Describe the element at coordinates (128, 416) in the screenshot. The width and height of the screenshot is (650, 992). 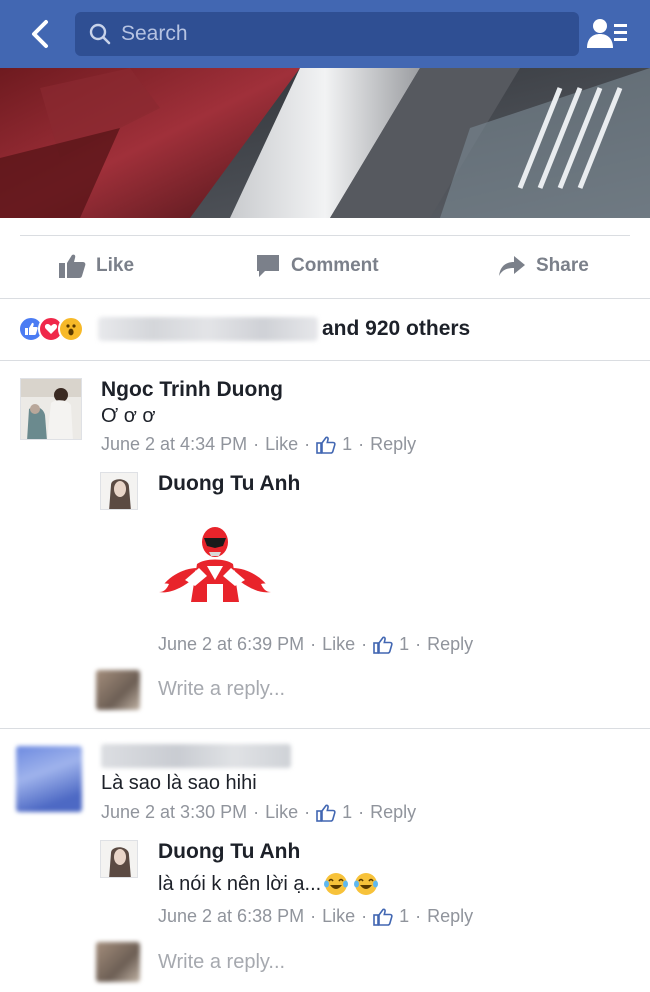
I see `comment-text: Ơ ơ ơ` at that location.